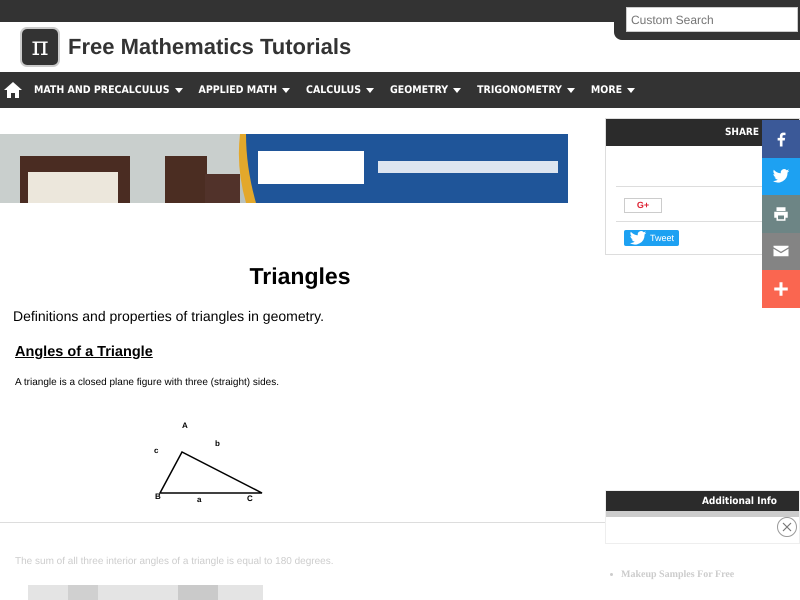  I want to click on nav-item: CALCULUS, so click(340, 90).